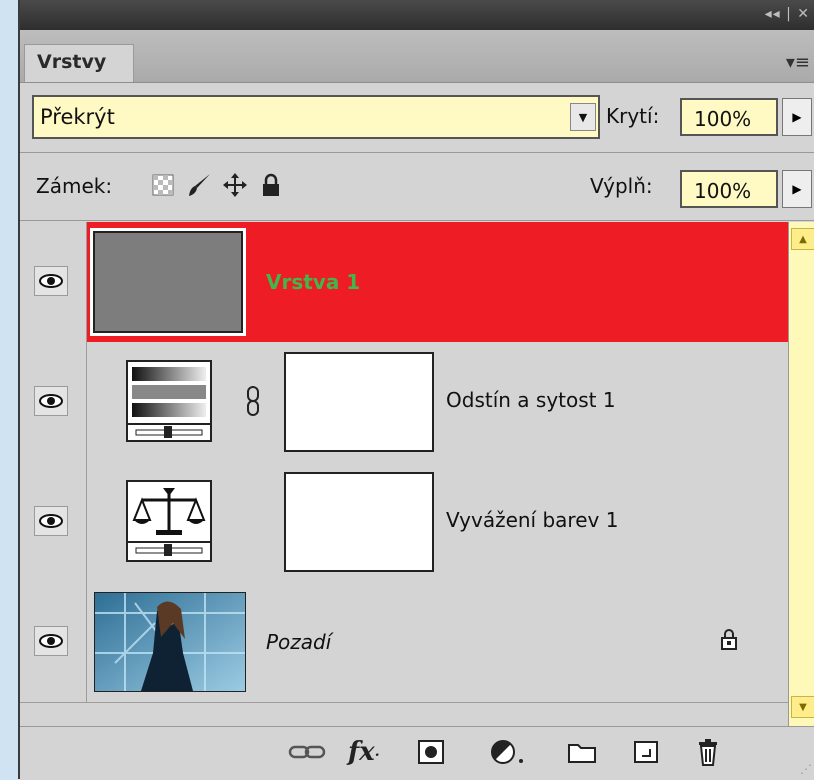 Image resolution: width=814 pixels, height=780 pixels. Describe the element at coordinates (74, 186) in the screenshot. I see `lock-label: Zámek:` at that location.